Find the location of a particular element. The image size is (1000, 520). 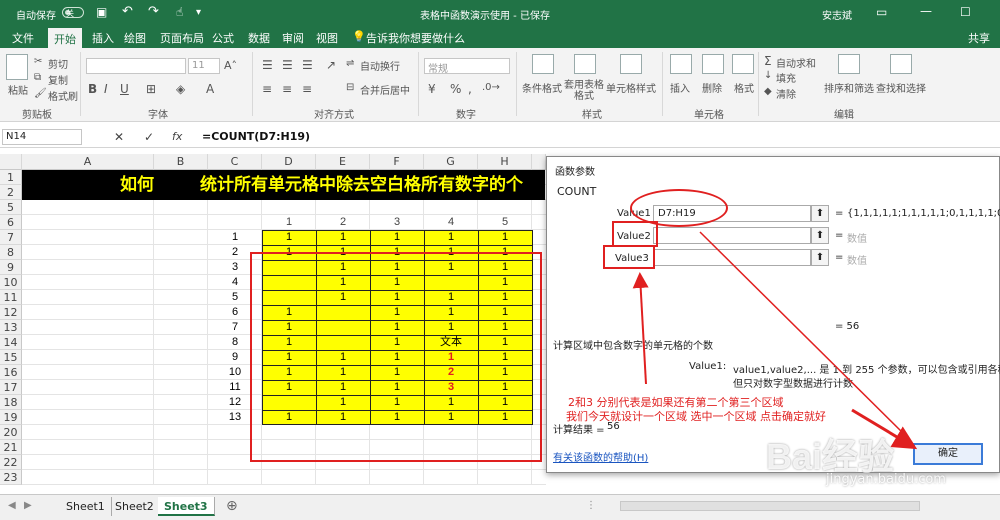

row-header: 5 is located at coordinates (11, 207).